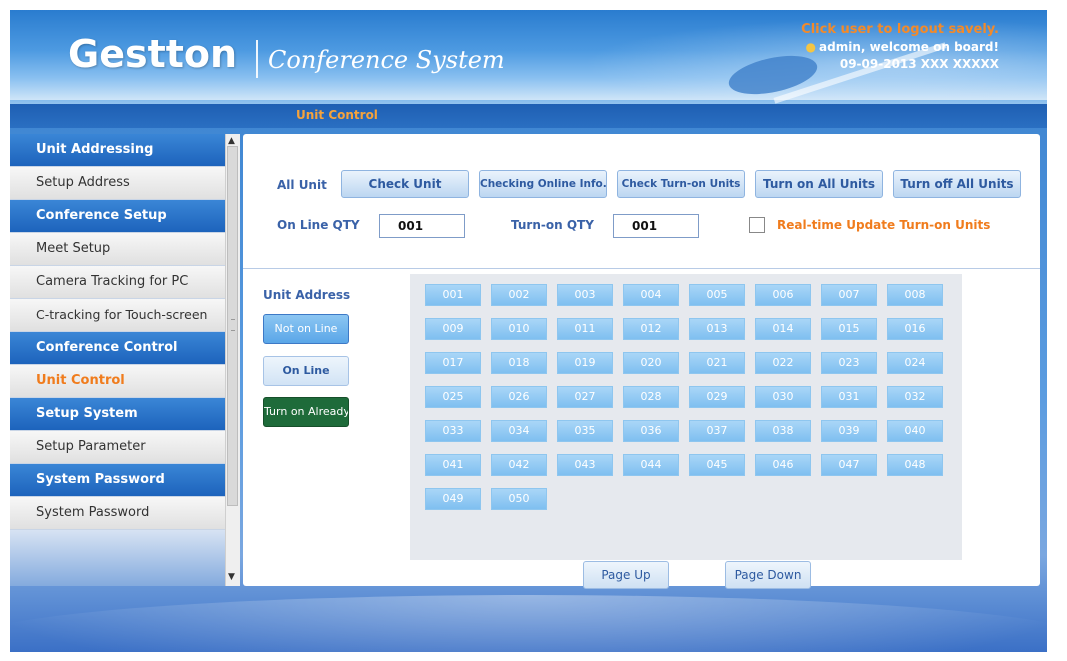  What do you see at coordinates (819, 184) in the screenshot?
I see `turn-on-all-units-button: Turn on All Units` at bounding box center [819, 184].